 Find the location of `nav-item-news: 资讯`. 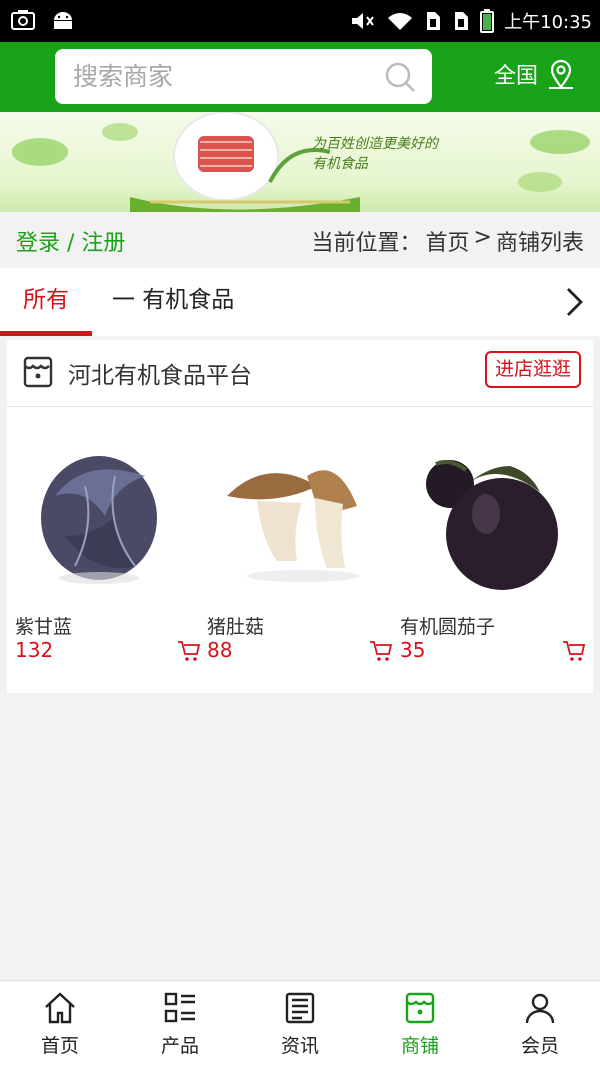

nav-item-news: 资讯 is located at coordinates (300, 1024).